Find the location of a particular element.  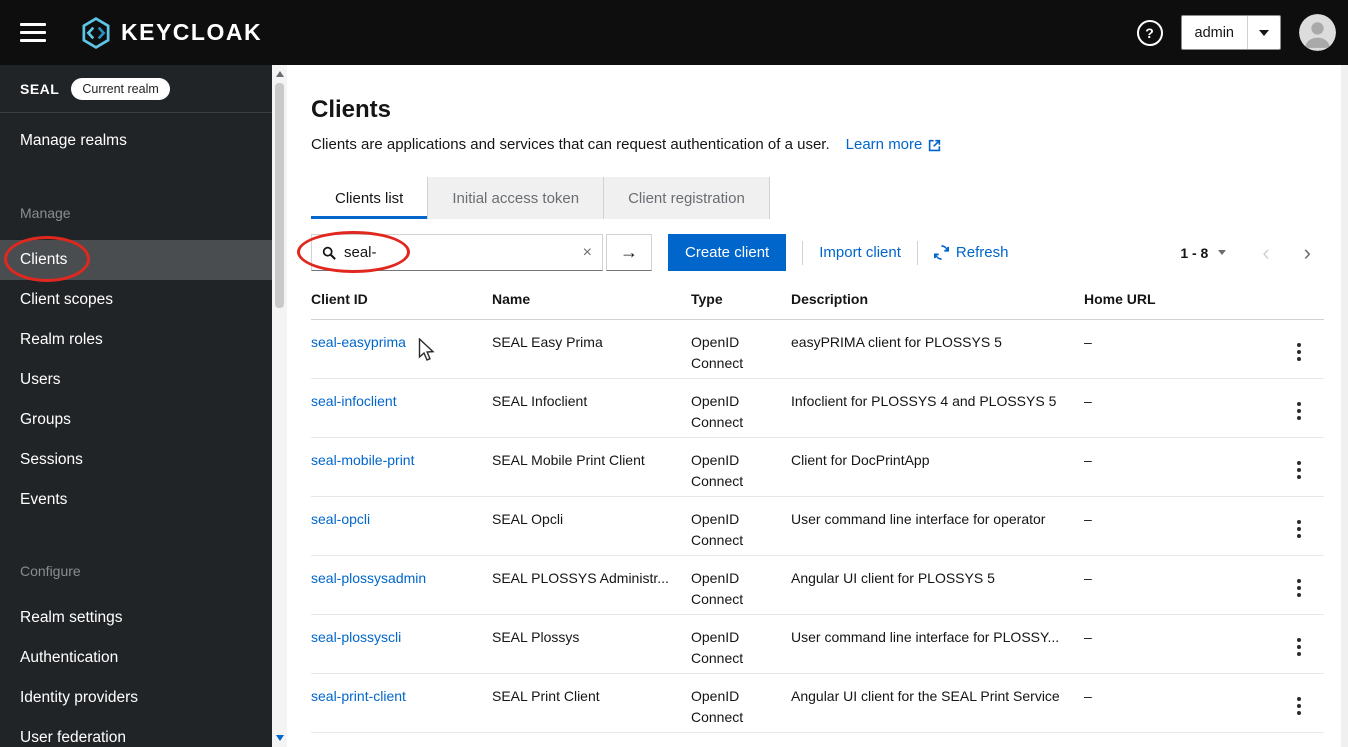

refresh-icon is located at coordinates (941, 252).